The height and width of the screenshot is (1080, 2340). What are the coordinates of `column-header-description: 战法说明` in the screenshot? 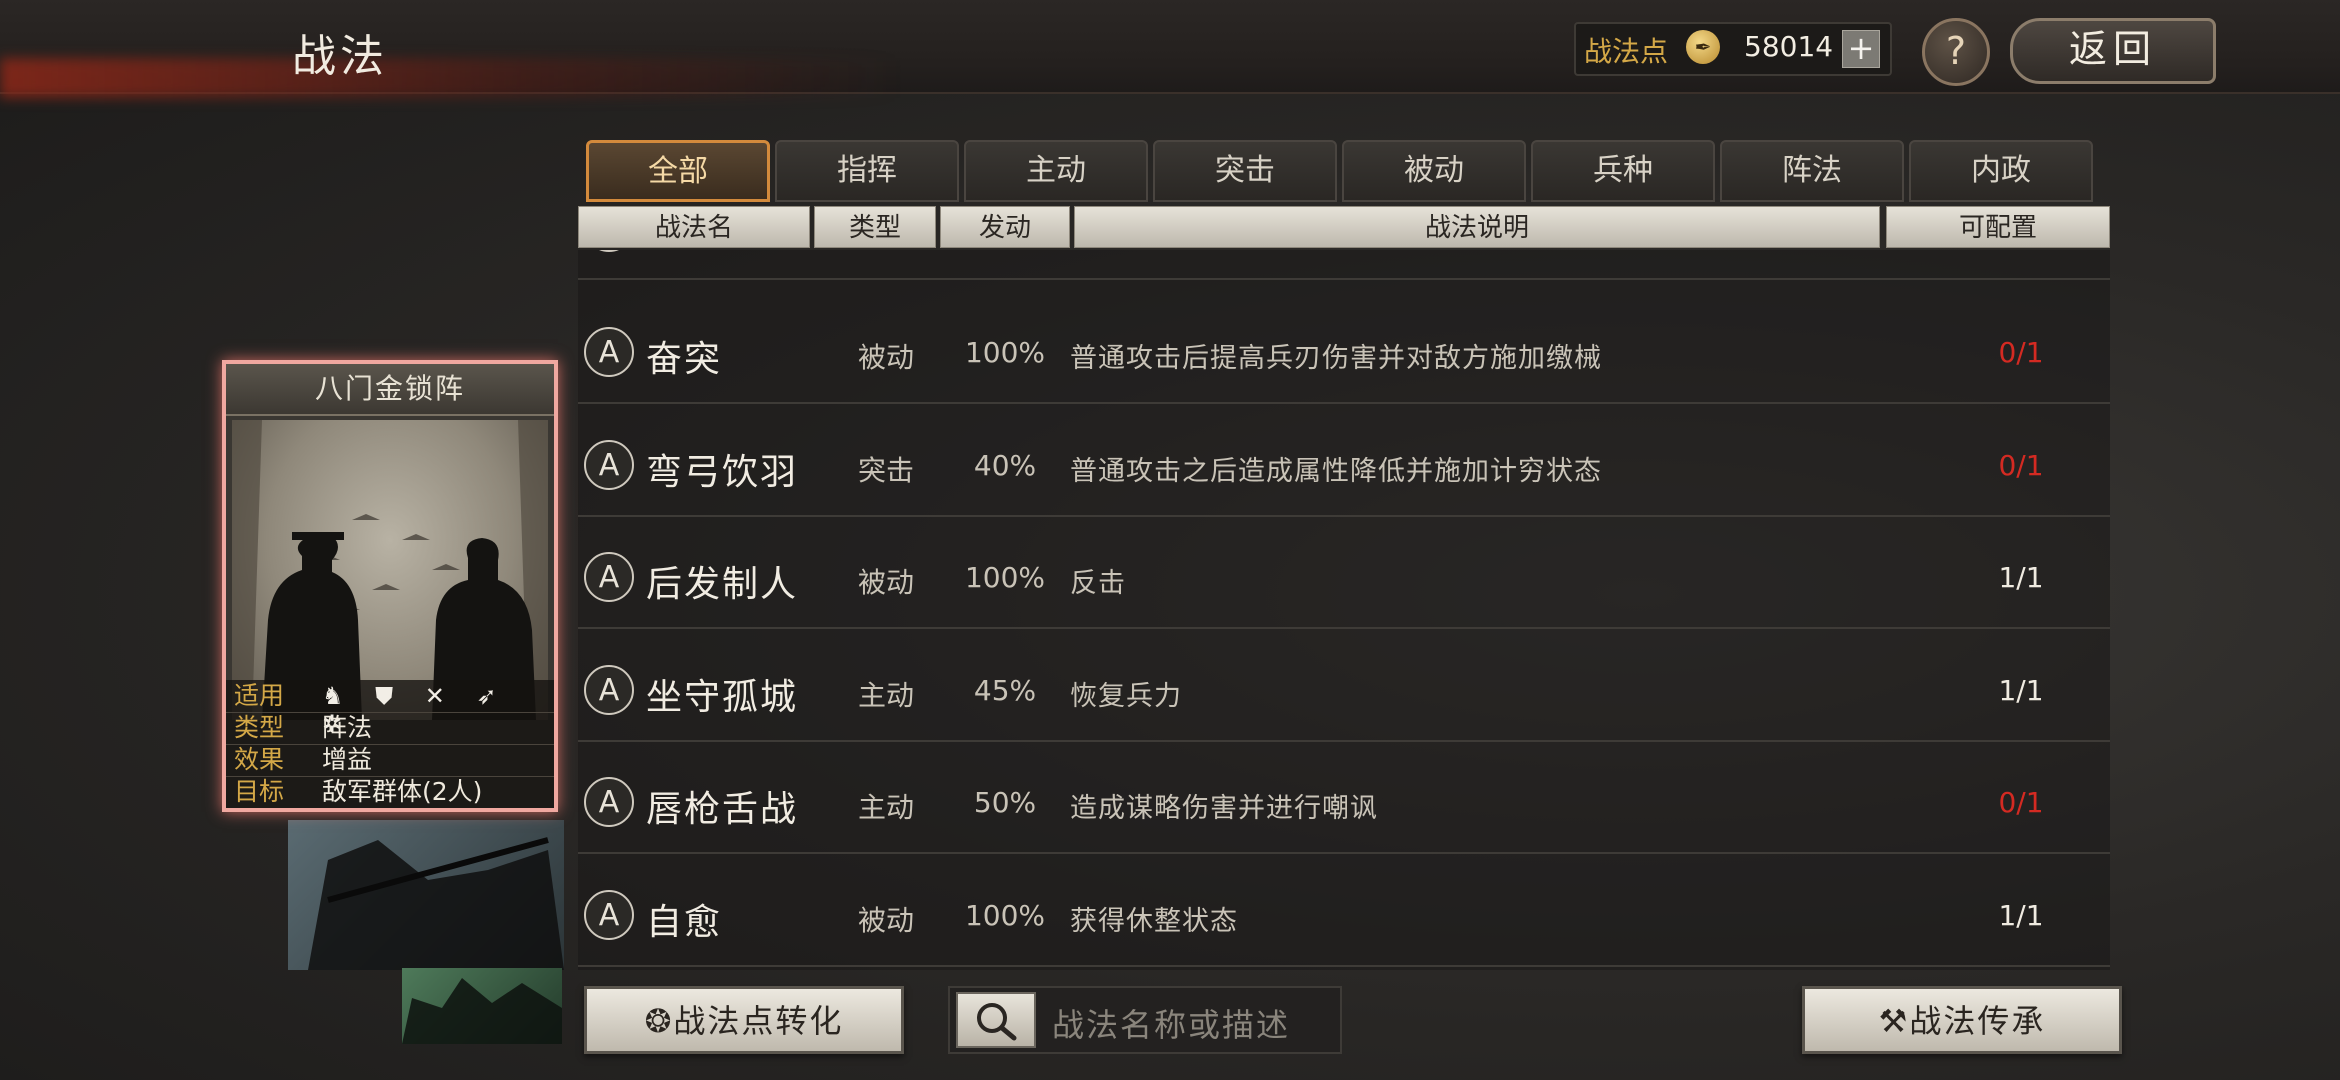 It's located at (1477, 227).